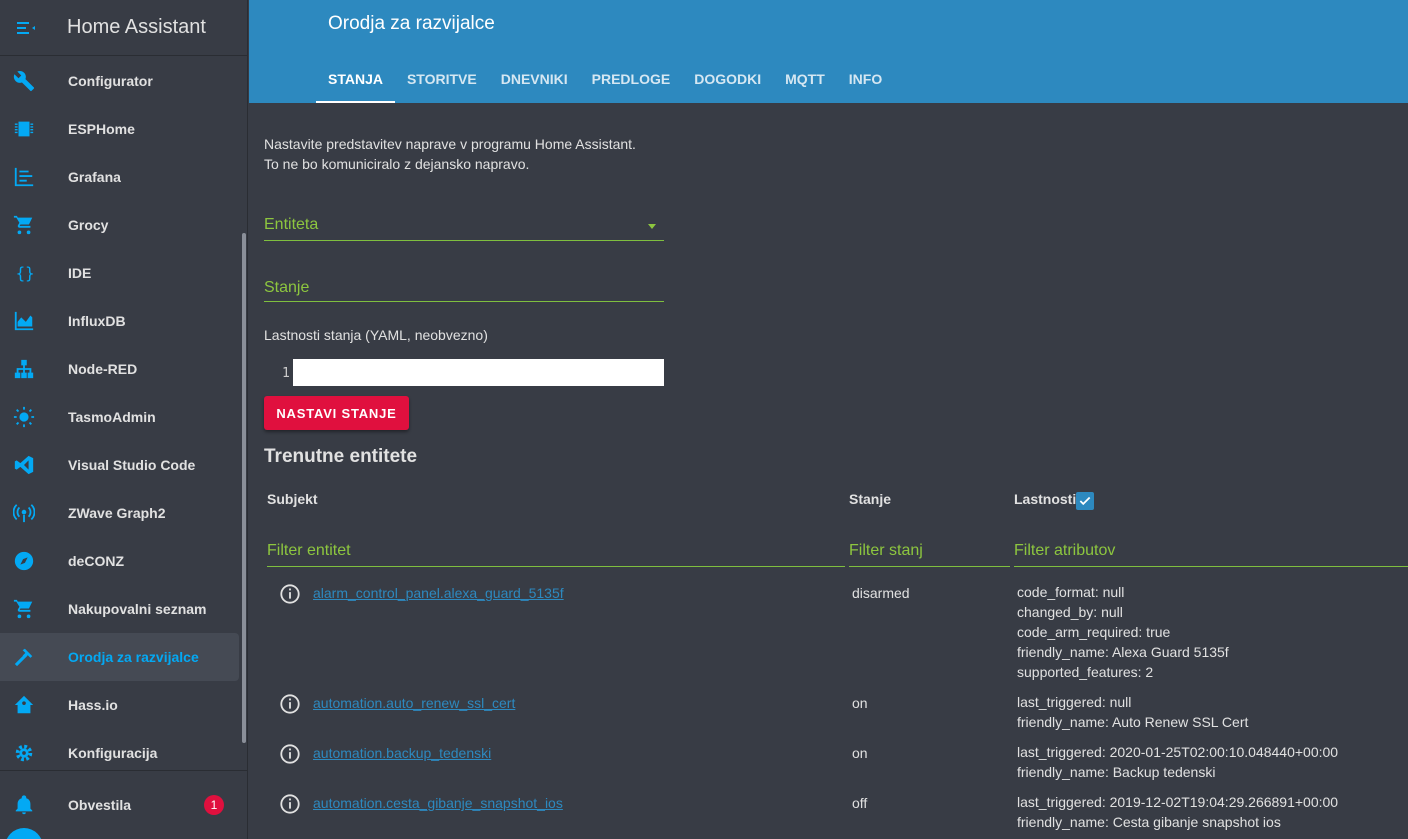 This screenshot has height=839, width=1408. What do you see at coordinates (1085, 672) in the screenshot?
I see `attribute-line: supported_features: 2` at bounding box center [1085, 672].